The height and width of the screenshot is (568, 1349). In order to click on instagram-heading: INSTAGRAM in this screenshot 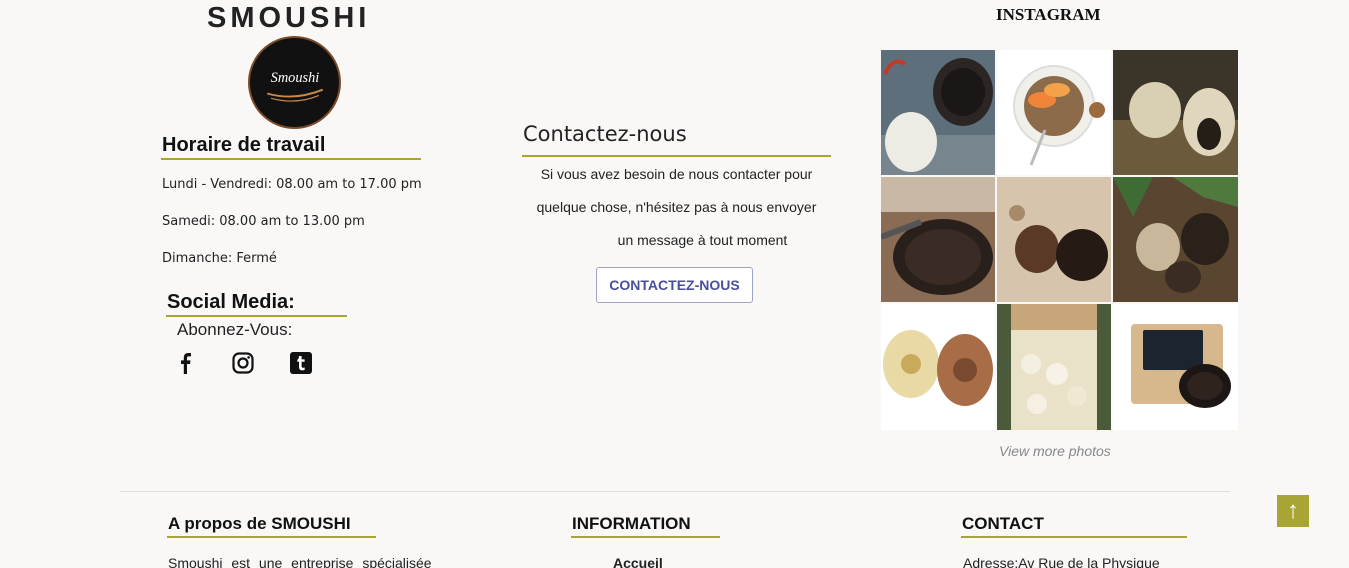, I will do `click(1048, 14)`.